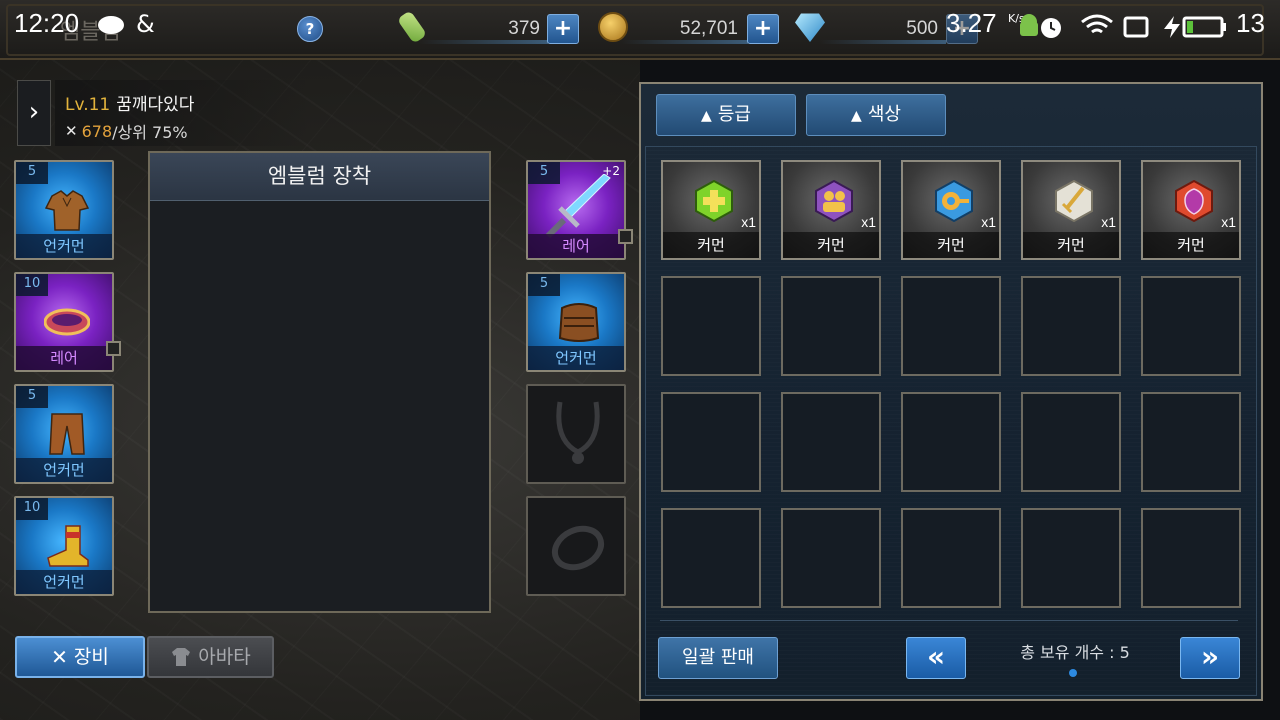 The width and height of the screenshot is (1280, 720). What do you see at coordinates (763, 29) in the screenshot?
I see `add-gold-button: +` at bounding box center [763, 29].